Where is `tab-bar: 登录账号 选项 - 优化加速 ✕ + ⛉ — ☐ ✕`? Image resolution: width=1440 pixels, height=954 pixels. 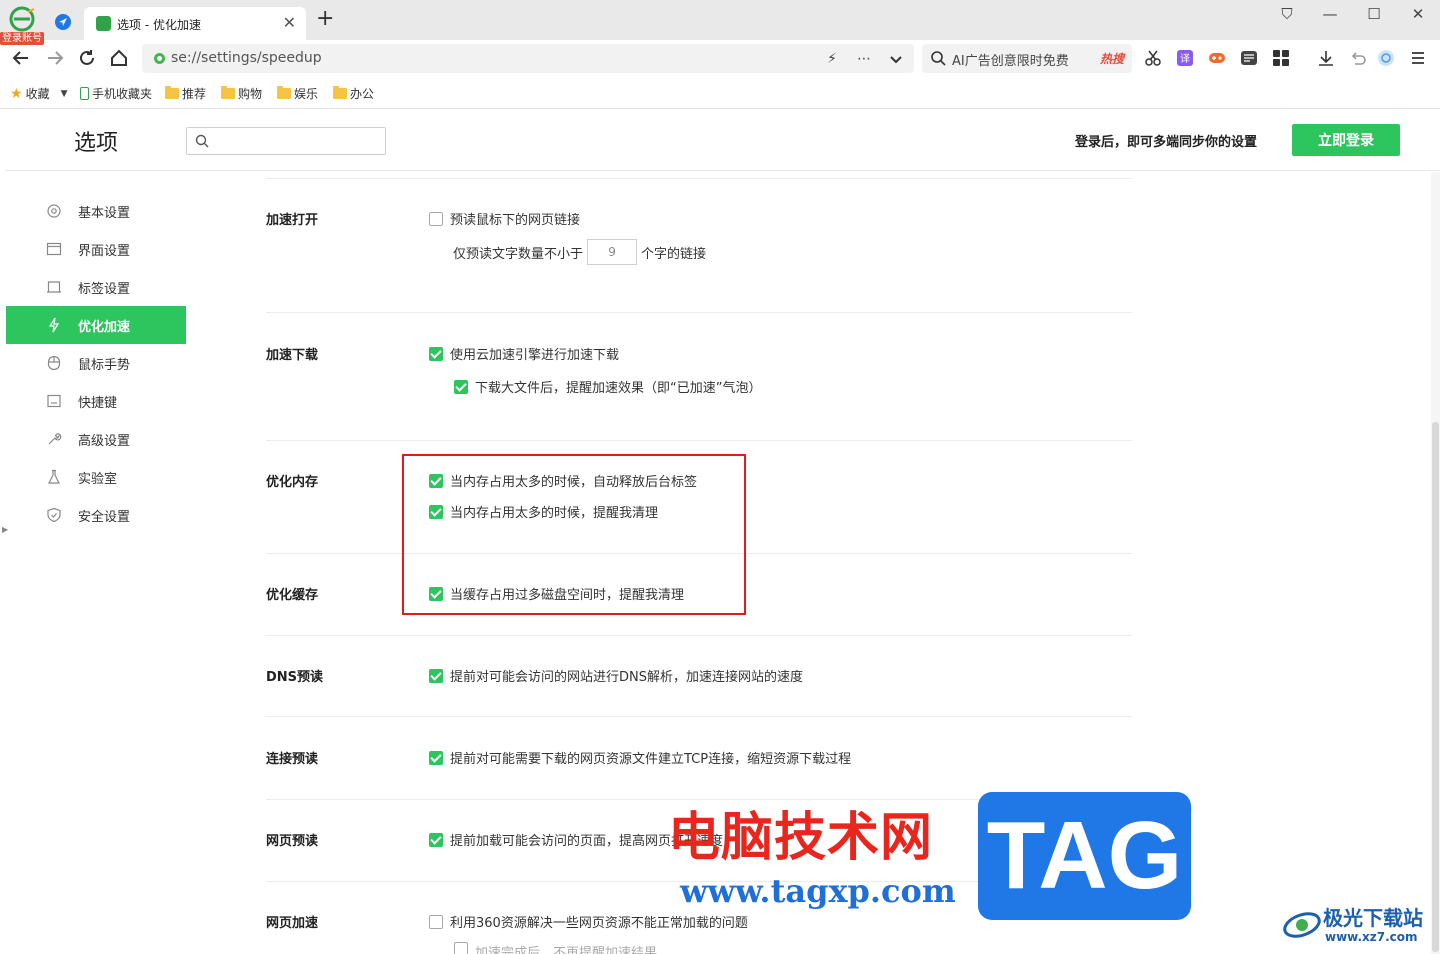
tab-bar: 登录账号 选项 - 优化加速 ✕ + ⛉ — ☐ ✕ is located at coordinates (720, 22).